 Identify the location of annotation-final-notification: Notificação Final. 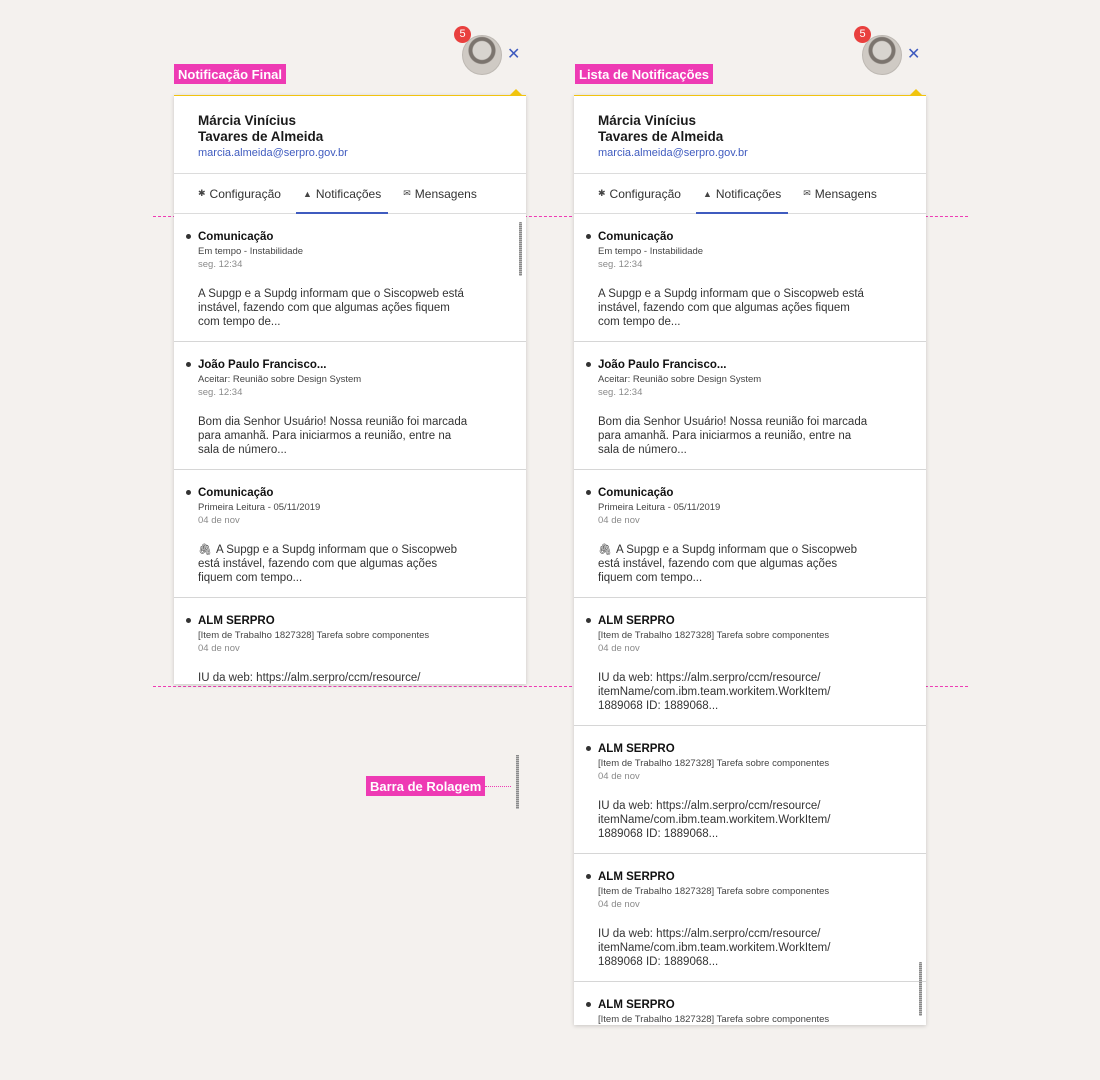
(230, 74).